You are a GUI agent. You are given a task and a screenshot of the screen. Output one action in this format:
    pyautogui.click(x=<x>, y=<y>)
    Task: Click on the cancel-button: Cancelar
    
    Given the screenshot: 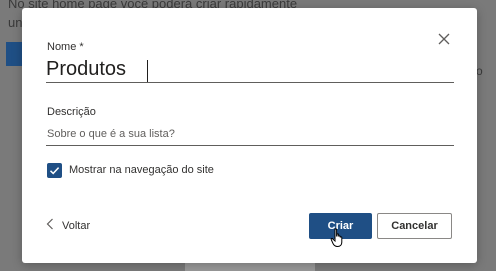 What is the action you would take?
    pyautogui.click(x=414, y=226)
    